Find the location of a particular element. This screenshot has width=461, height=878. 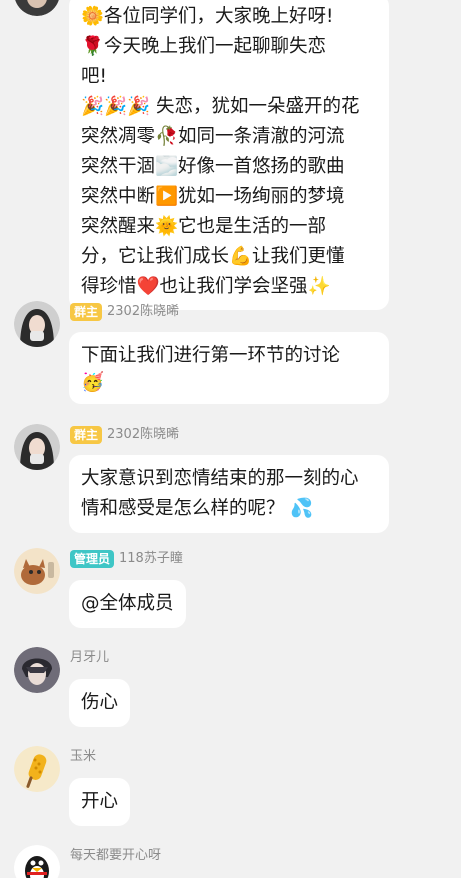

penguin-avatar-icon is located at coordinates (37, 861).